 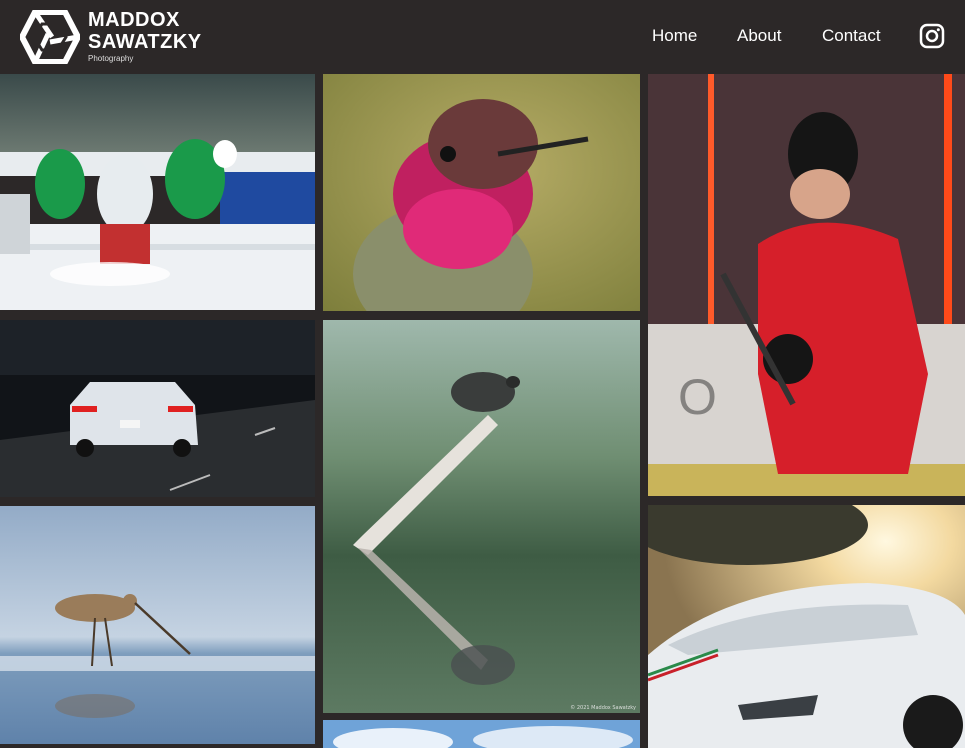 I want to click on gallery-photo-hummingbird, so click(x=481, y=192).